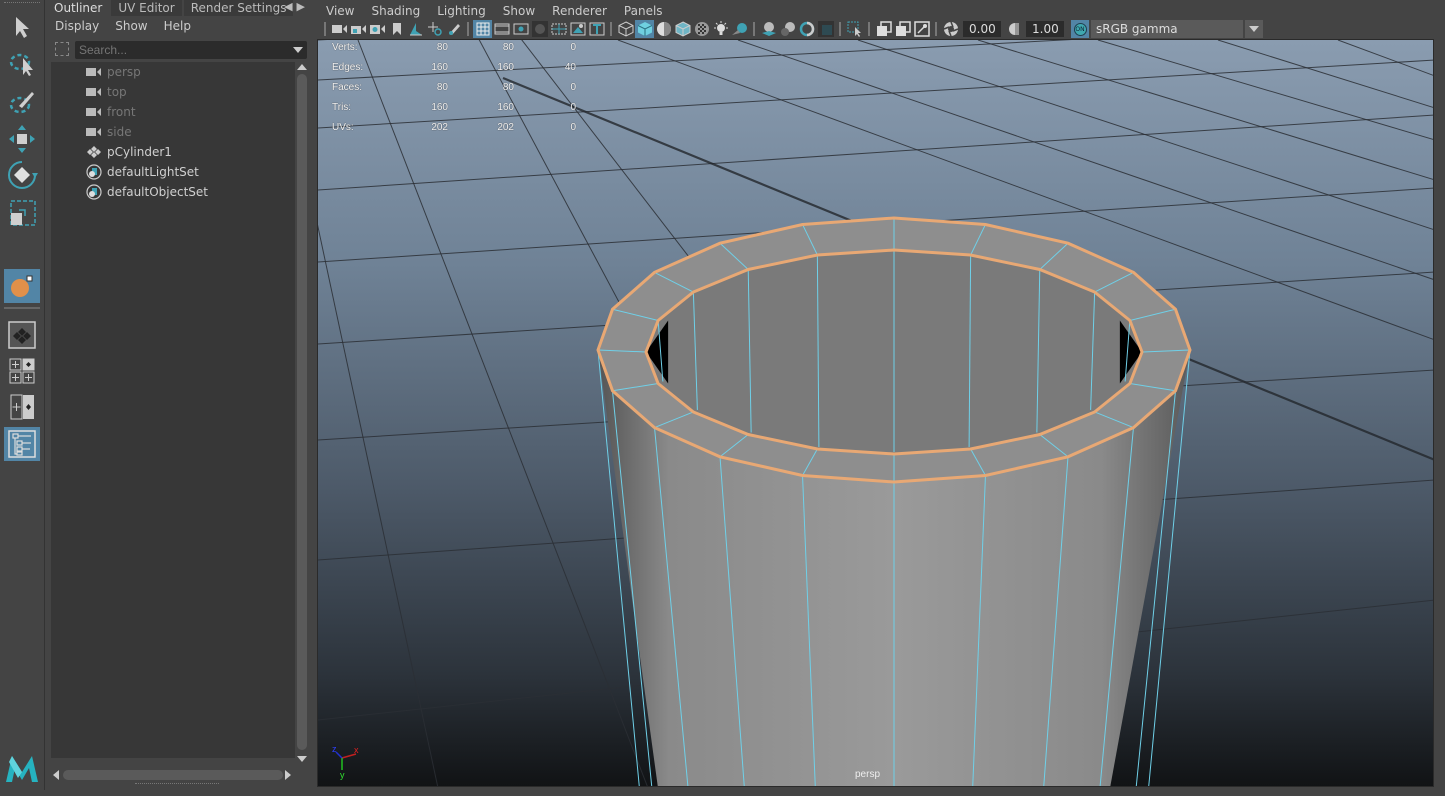 The height and width of the screenshot is (796, 1445). What do you see at coordinates (453, 29) in the screenshot?
I see `grease-pencil-button` at bounding box center [453, 29].